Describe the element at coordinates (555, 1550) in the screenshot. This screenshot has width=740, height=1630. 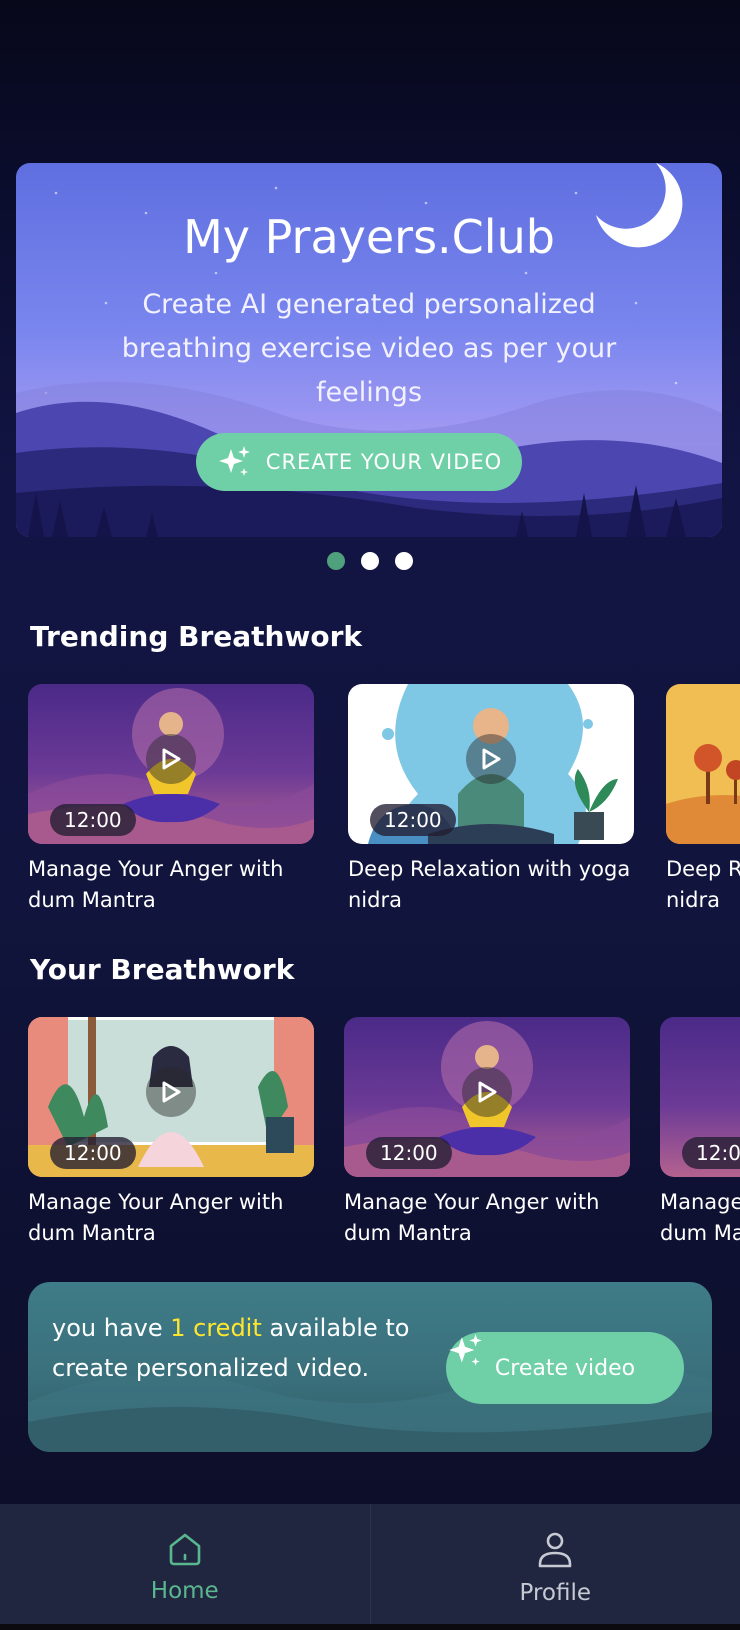
I see `user-icon` at that location.